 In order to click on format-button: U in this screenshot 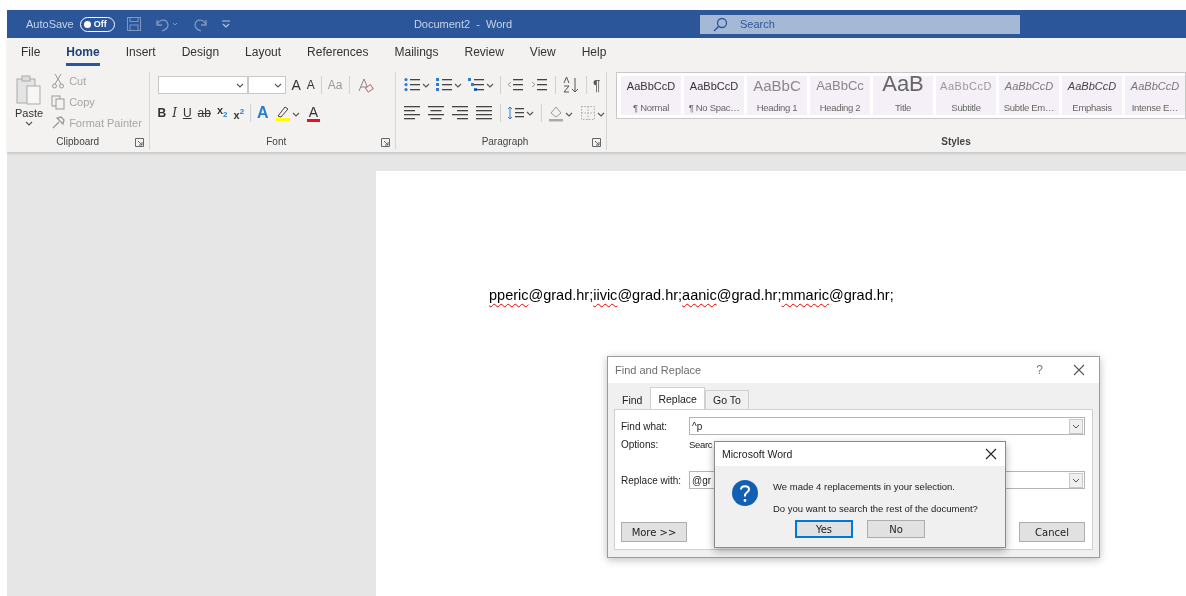, I will do `click(187, 113)`.